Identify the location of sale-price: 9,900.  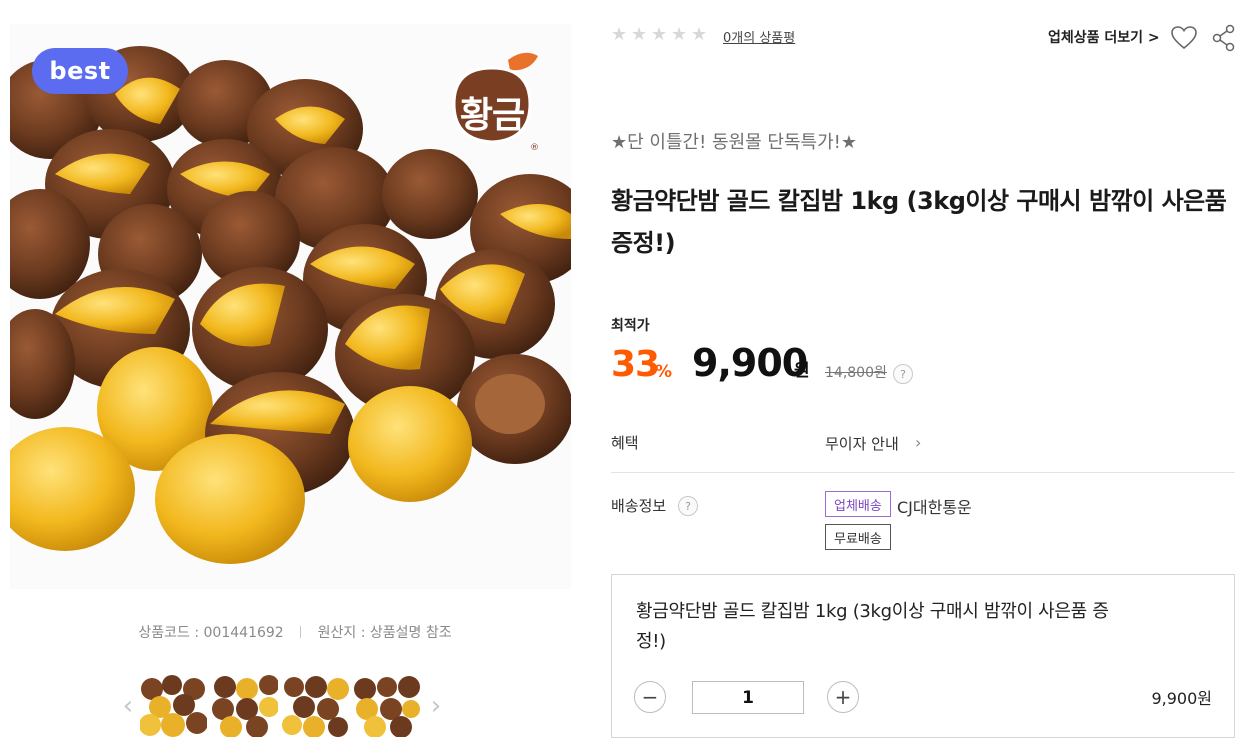
(750, 363).